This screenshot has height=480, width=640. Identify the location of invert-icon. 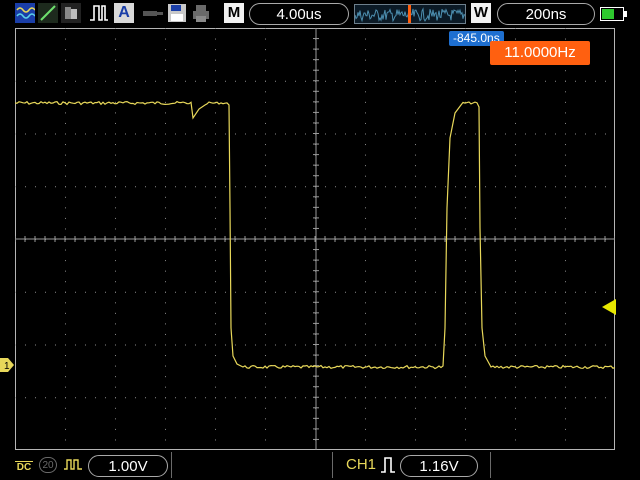
(73, 466).